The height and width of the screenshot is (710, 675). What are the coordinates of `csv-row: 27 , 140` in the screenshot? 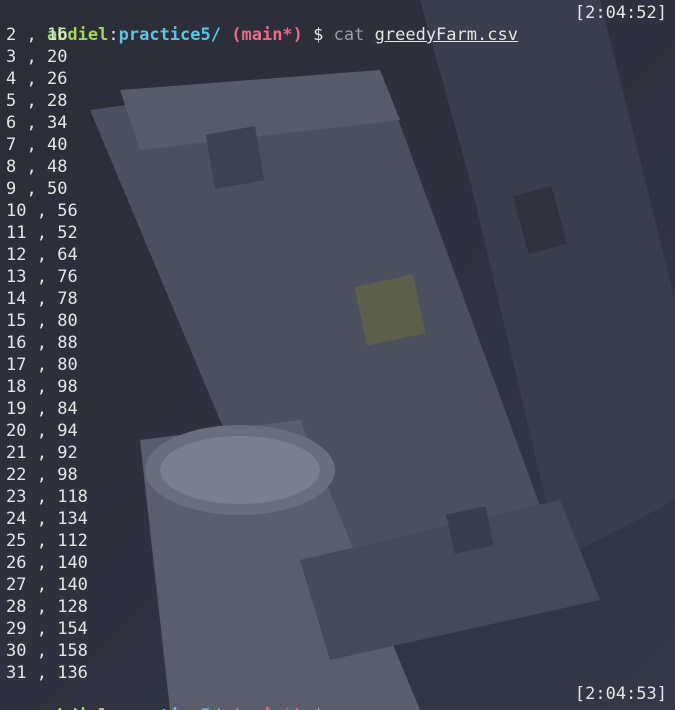 It's located at (336, 585).